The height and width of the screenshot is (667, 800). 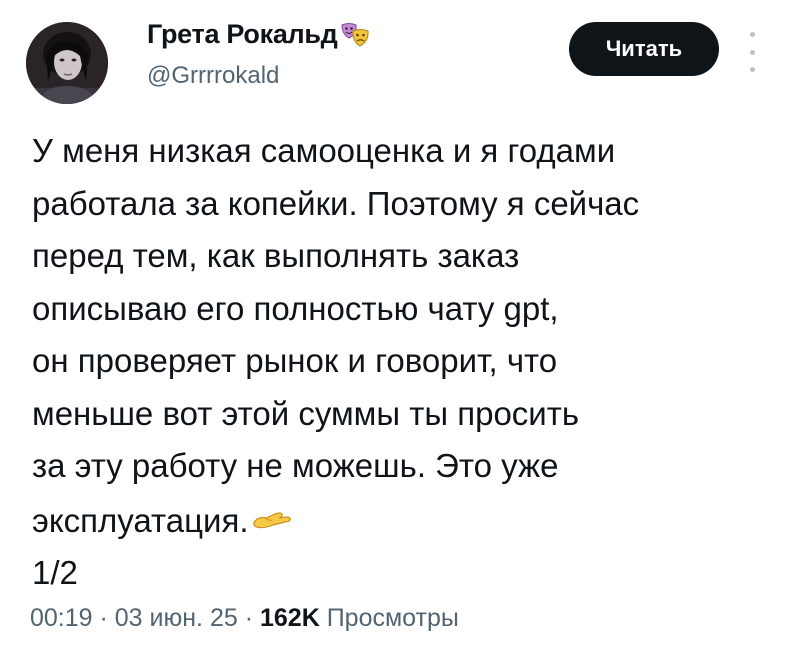 I want to click on author-display-name-row: Грета Рокальд, so click(x=258, y=34).